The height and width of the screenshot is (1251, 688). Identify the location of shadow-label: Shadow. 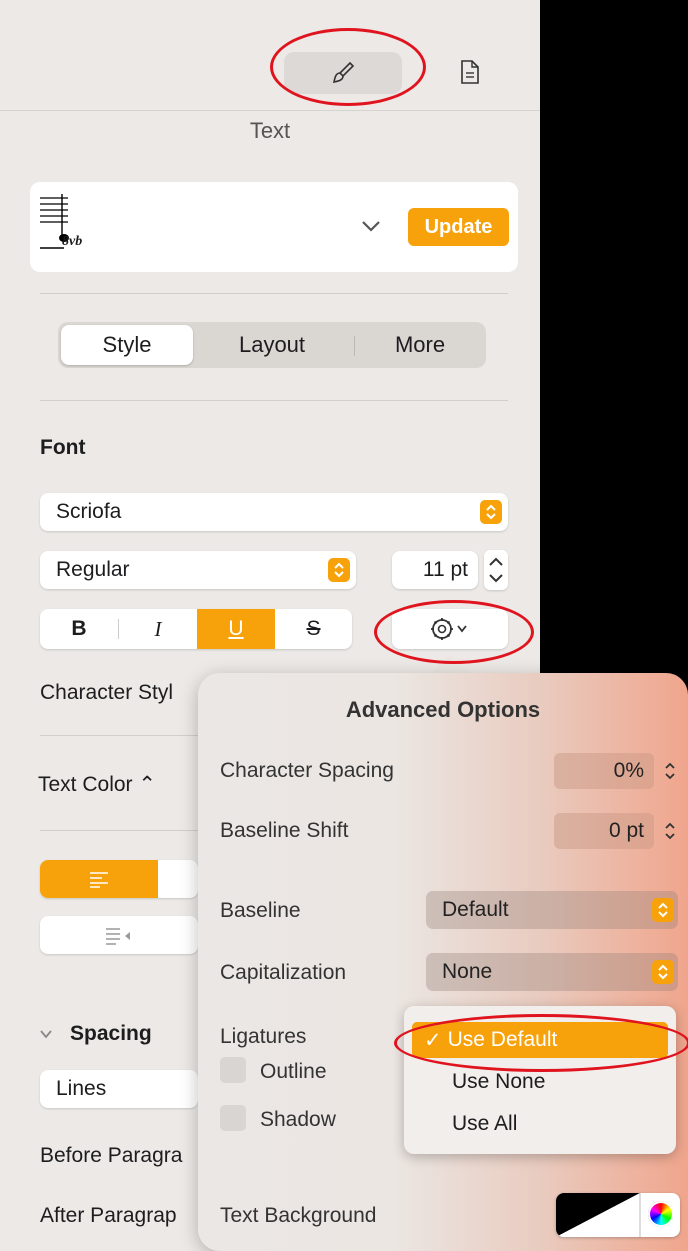
(298, 1119).